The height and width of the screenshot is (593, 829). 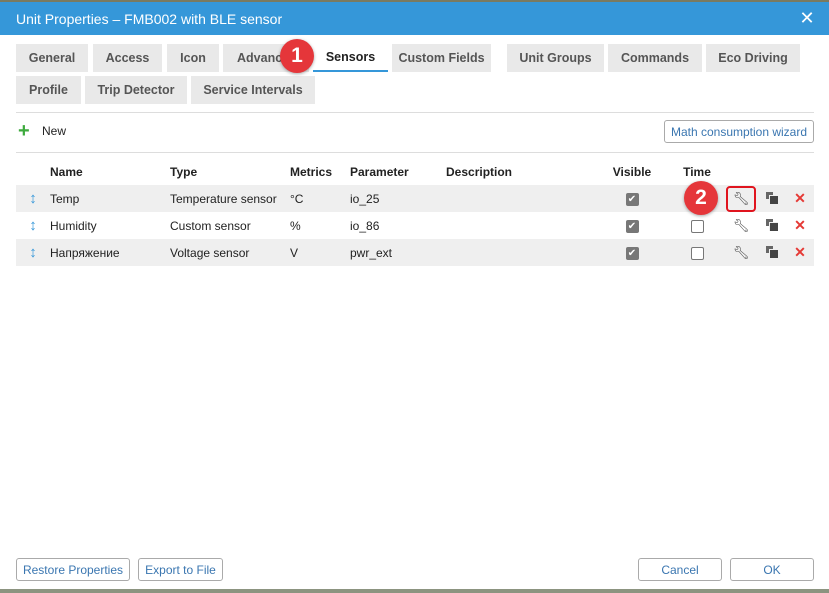 I want to click on tab-unit-groups: Unit Groups, so click(x=555, y=58).